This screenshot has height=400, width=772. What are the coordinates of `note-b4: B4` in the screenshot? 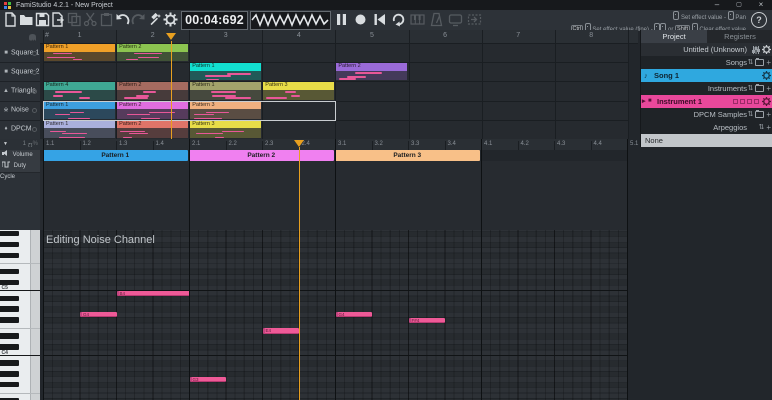 It's located at (153, 293).